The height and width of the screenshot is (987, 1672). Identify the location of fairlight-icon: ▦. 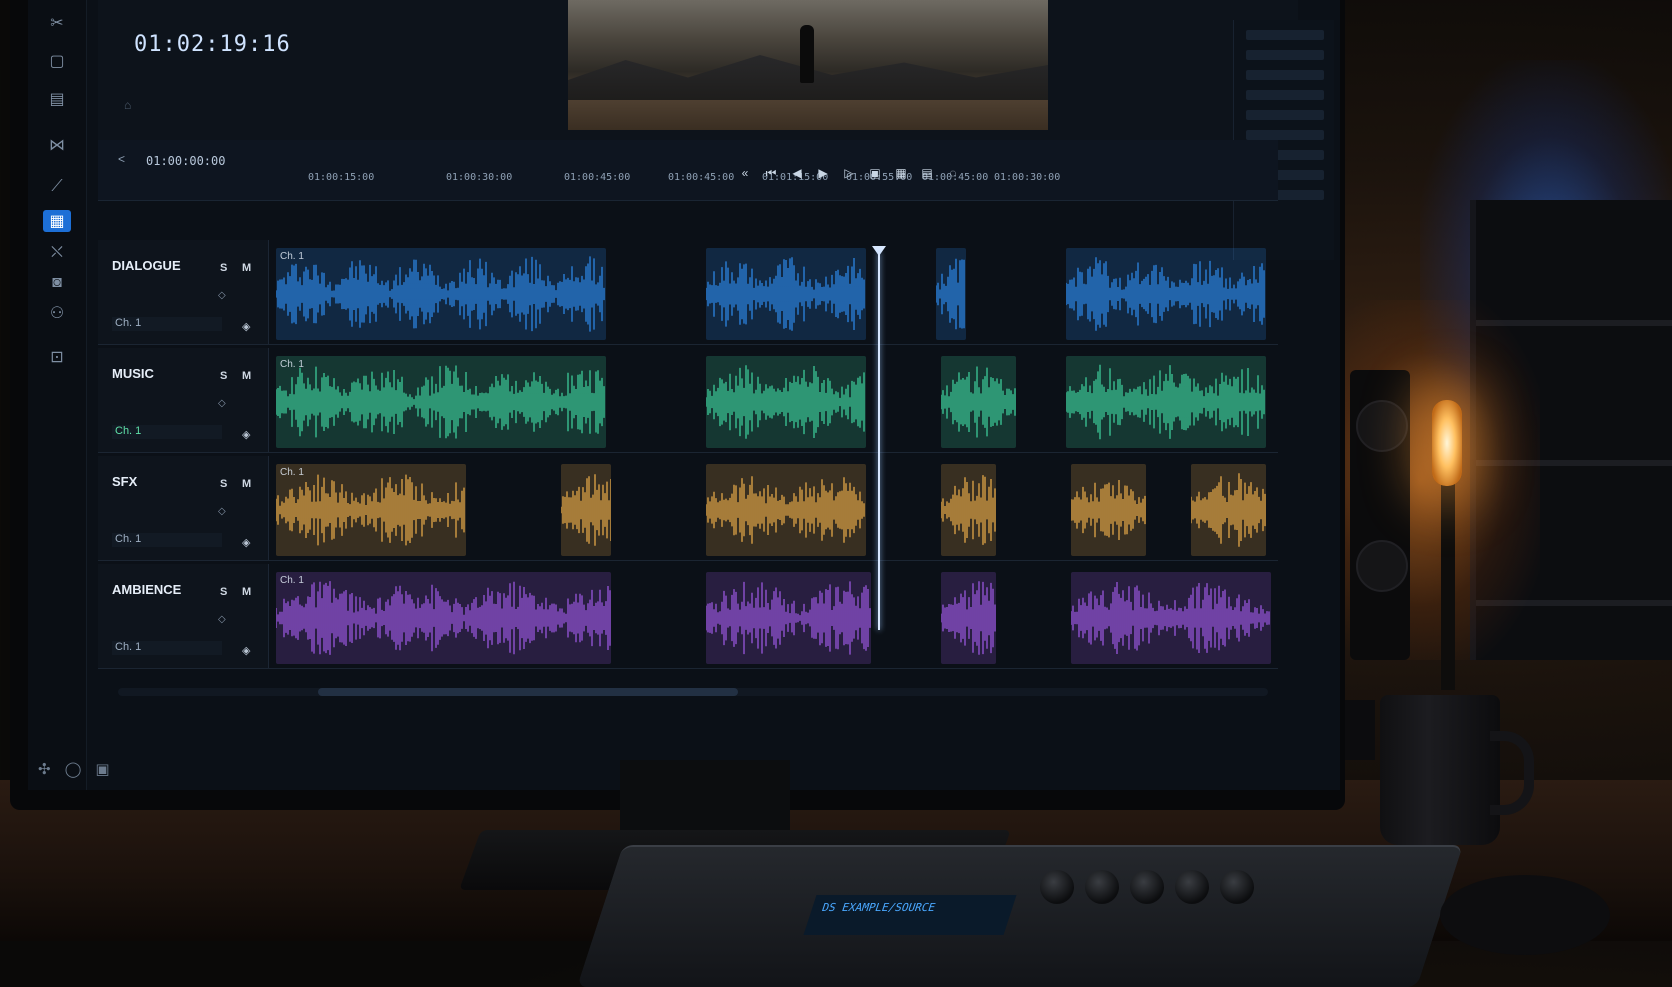
(57, 221).